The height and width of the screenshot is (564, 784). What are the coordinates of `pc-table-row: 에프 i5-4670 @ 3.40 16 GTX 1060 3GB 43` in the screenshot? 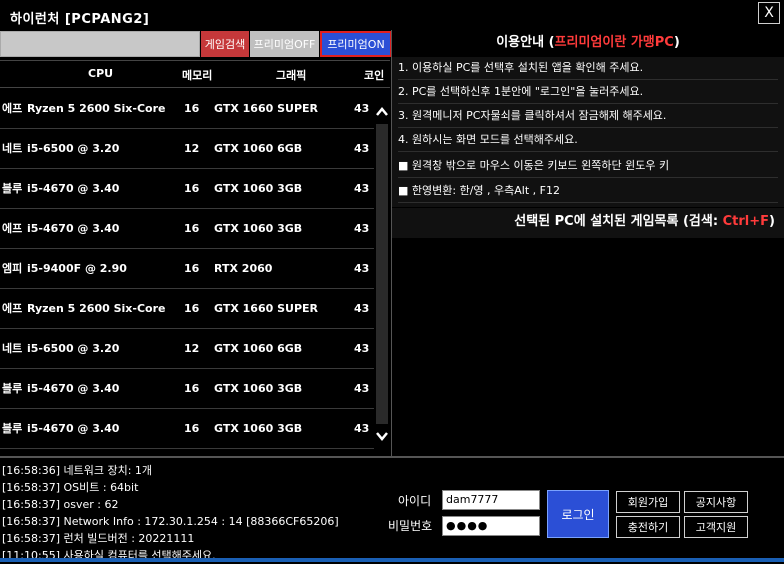 It's located at (187, 228).